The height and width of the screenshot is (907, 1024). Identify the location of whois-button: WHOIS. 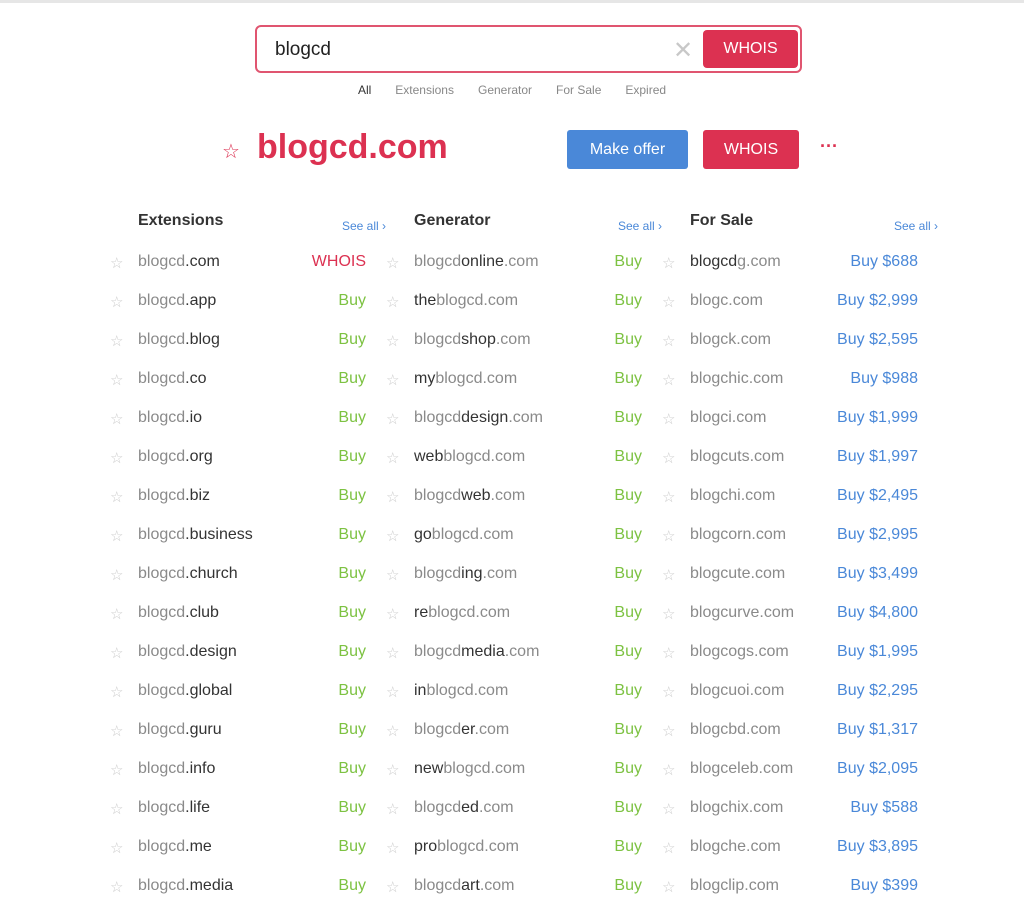
(751, 149).